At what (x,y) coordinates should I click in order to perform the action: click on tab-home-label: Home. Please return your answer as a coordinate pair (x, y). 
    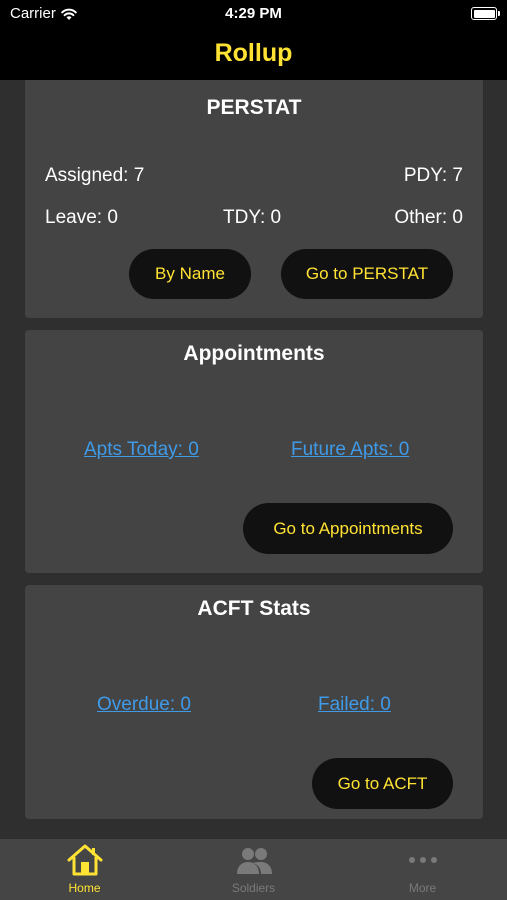
    Looking at the image, I should click on (84, 888).